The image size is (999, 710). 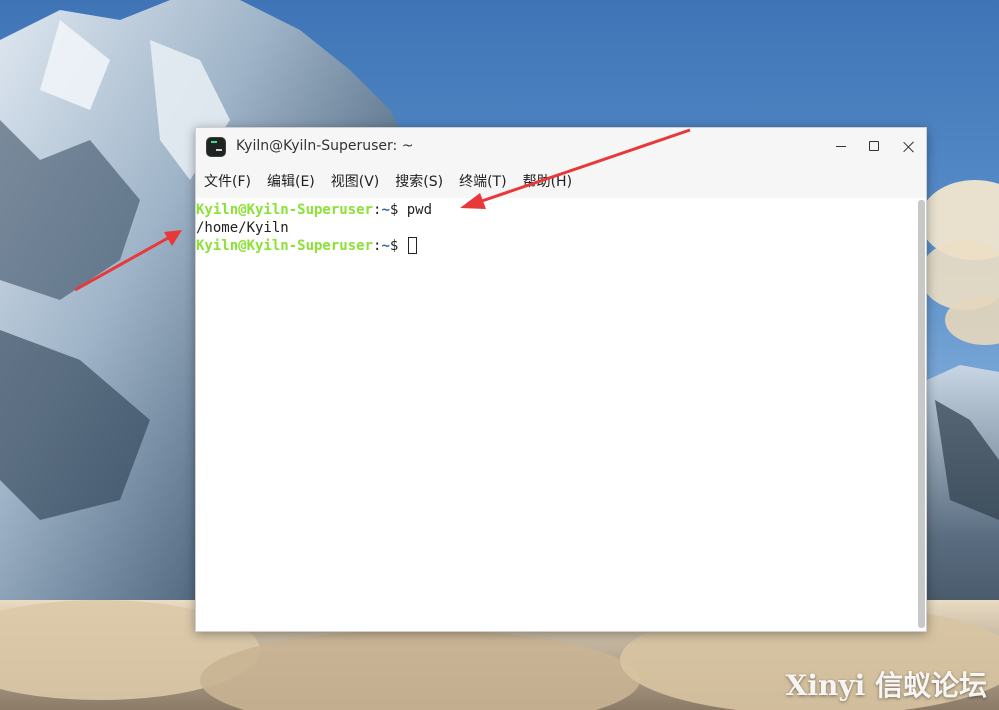 I want to click on close-icon, so click(x=909, y=147).